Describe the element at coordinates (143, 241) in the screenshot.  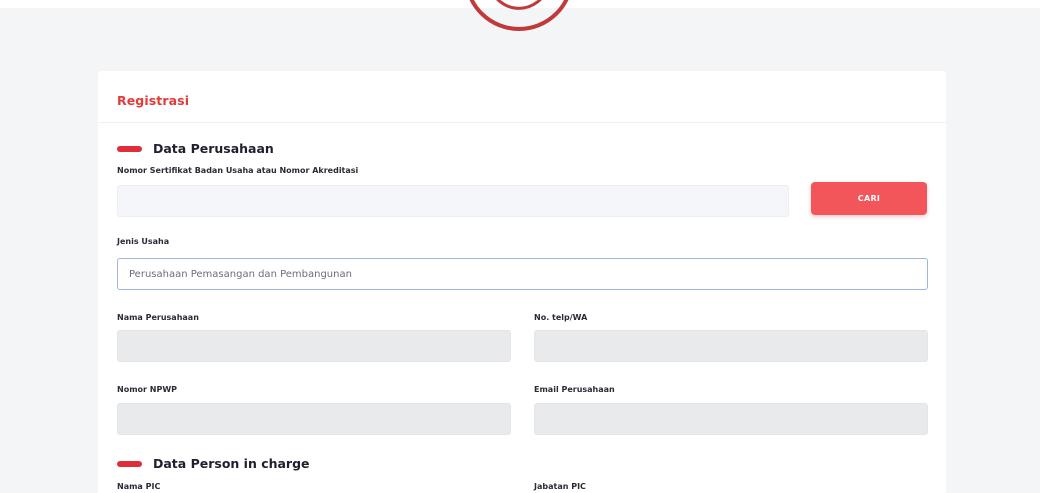
I see `business-type-label: Jenis Usaha` at that location.